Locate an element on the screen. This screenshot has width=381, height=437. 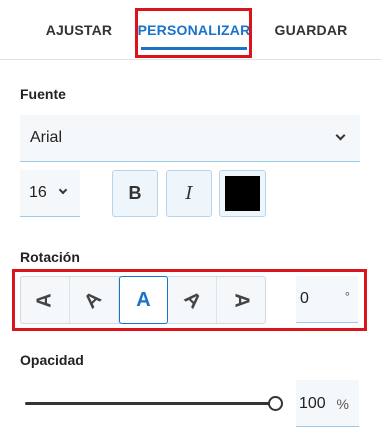
tab-bar: AJUSTAR PERSONALIZAR GUARDAR is located at coordinates (190, 30).